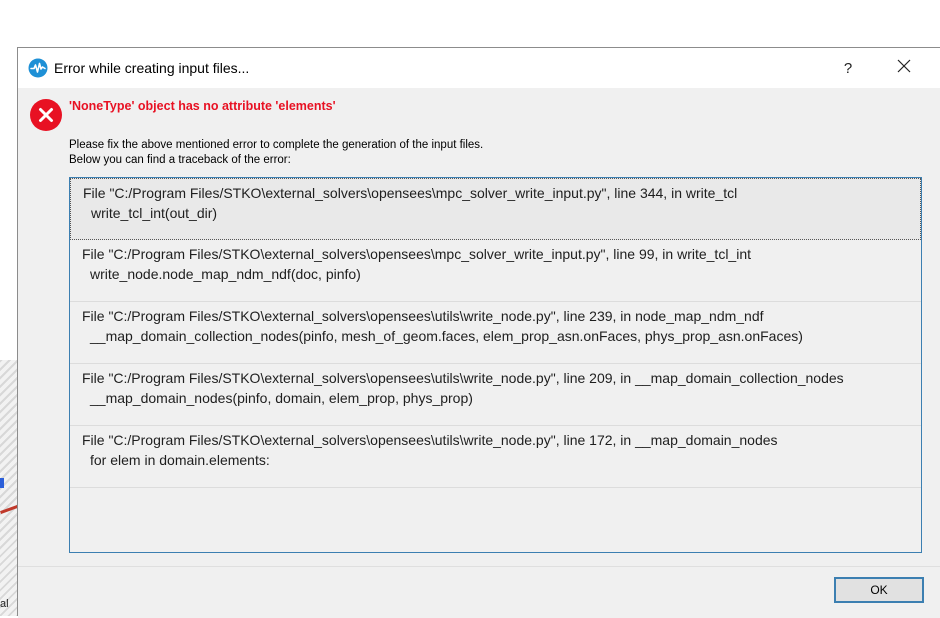 This screenshot has height=618, width=940. Describe the element at coordinates (879, 590) in the screenshot. I see `ok-button: OK` at that location.